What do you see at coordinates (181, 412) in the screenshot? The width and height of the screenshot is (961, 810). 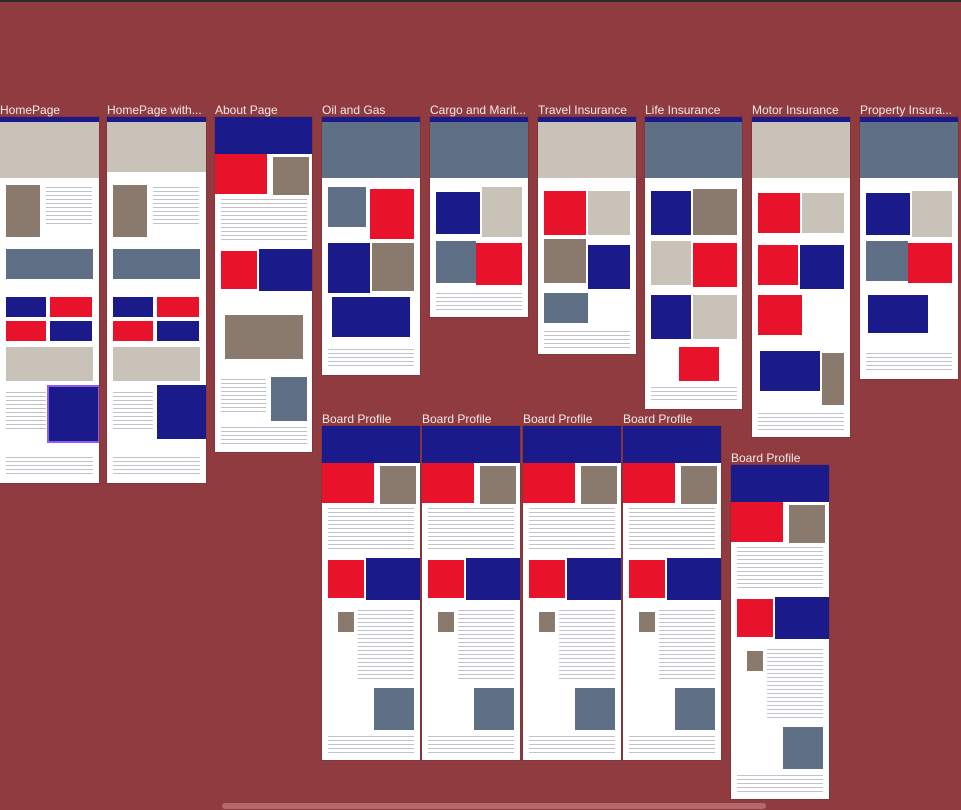 I see `contact-card` at bounding box center [181, 412].